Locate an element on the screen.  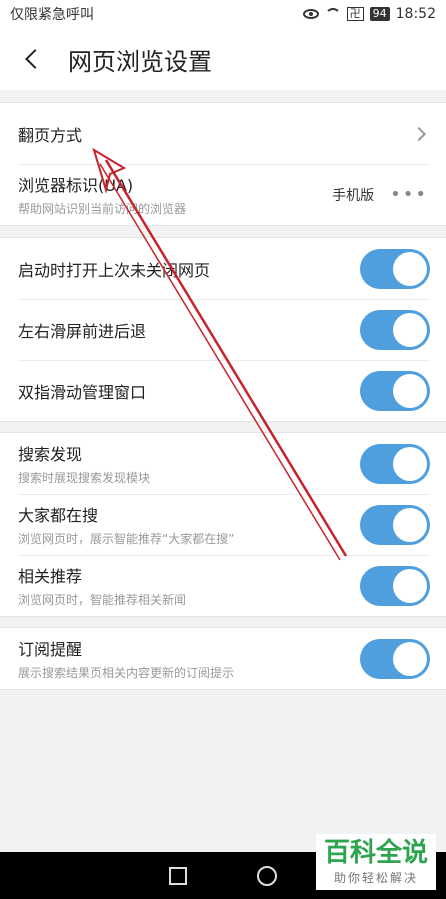
eye-comfort-icon is located at coordinates (310, 14).